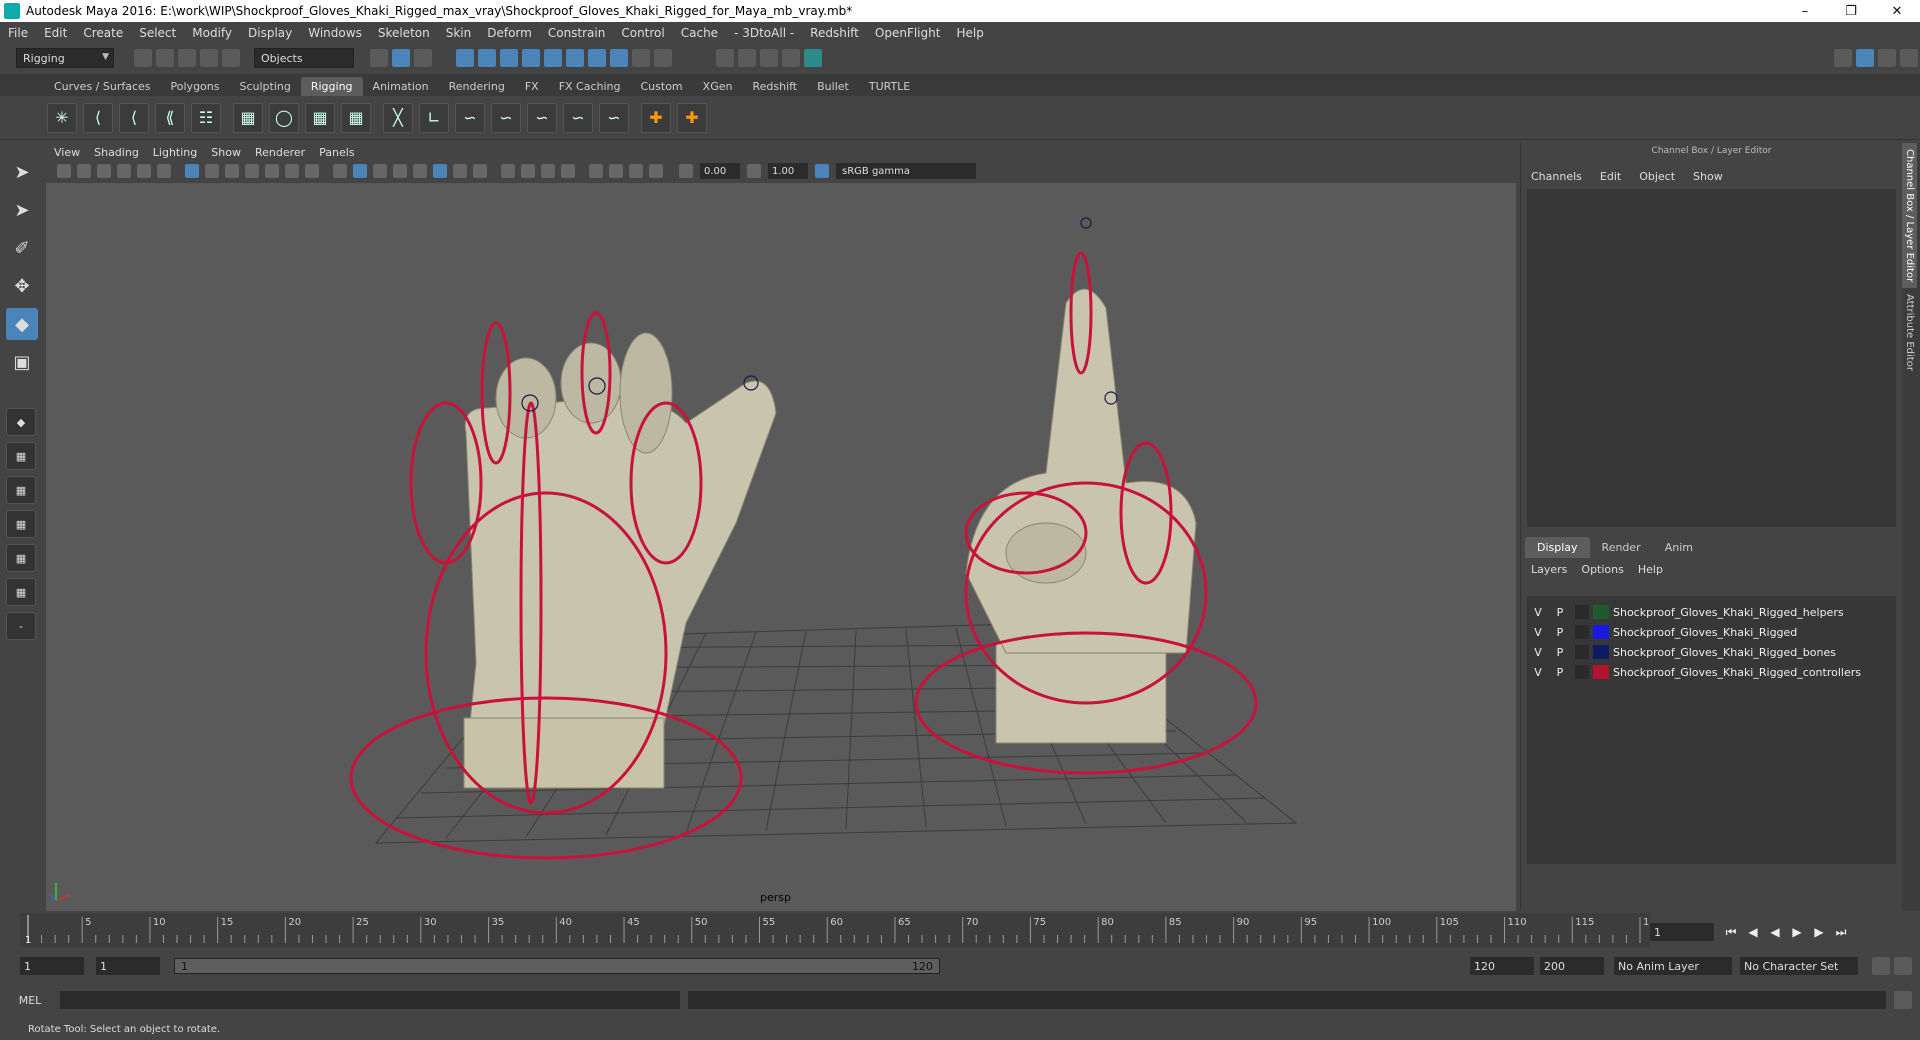 This screenshot has width=1920, height=1040. Describe the element at coordinates (578, 117) in the screenshot. I see `scale-constraint-icon: ∽` at that location.